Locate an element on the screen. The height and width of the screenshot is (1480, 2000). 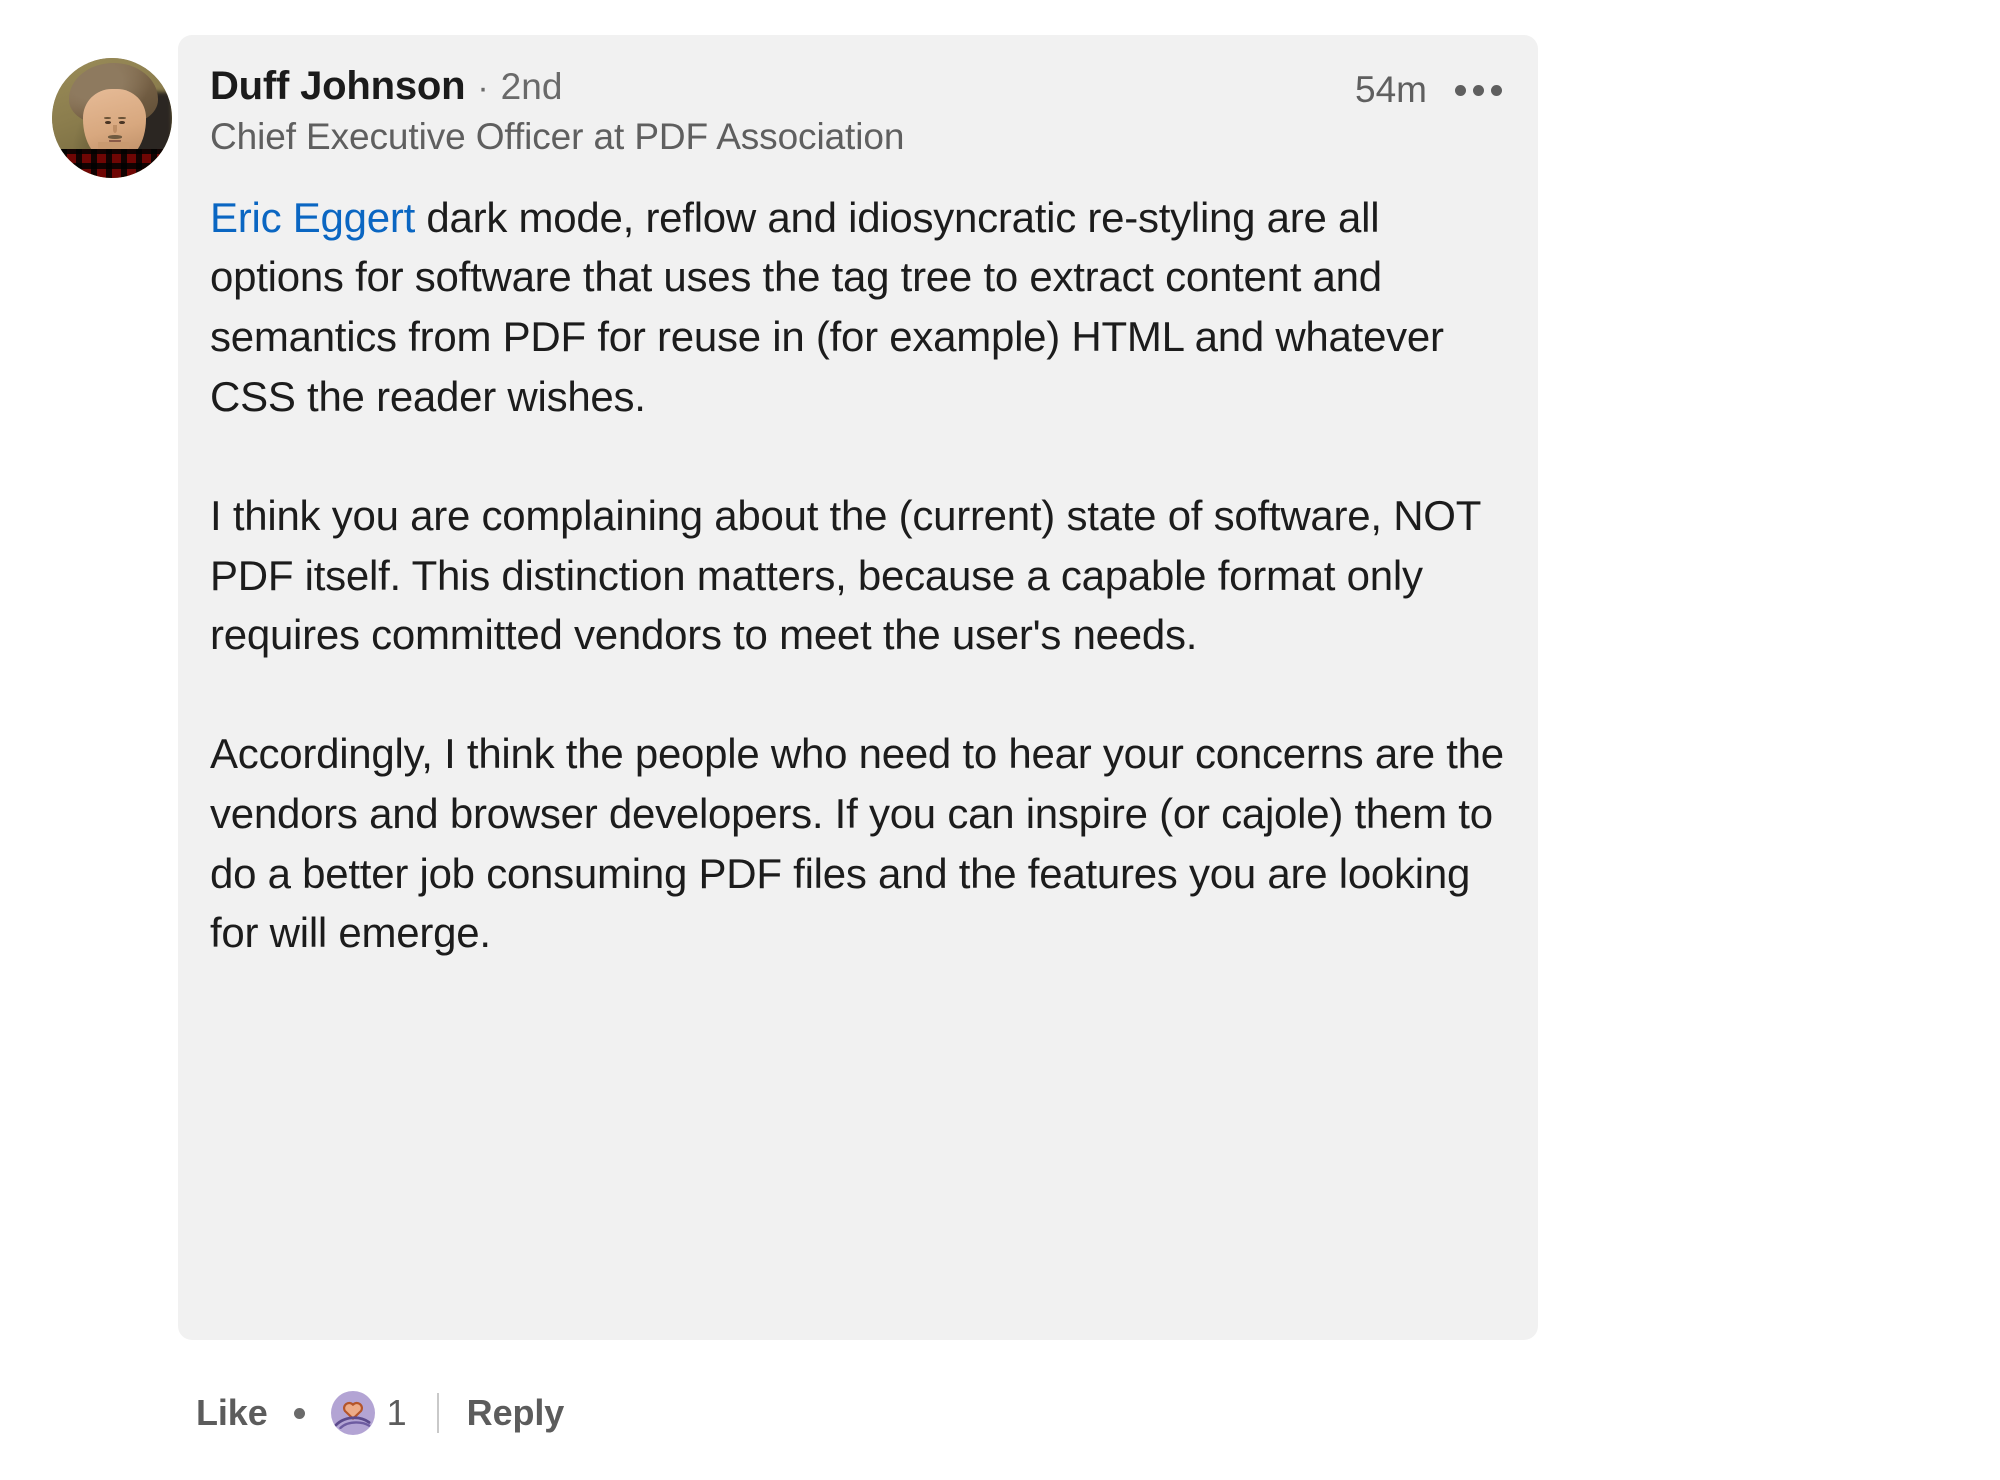
comment-action-bar: Like 1 Reply is located at coordinates (380, 1413).